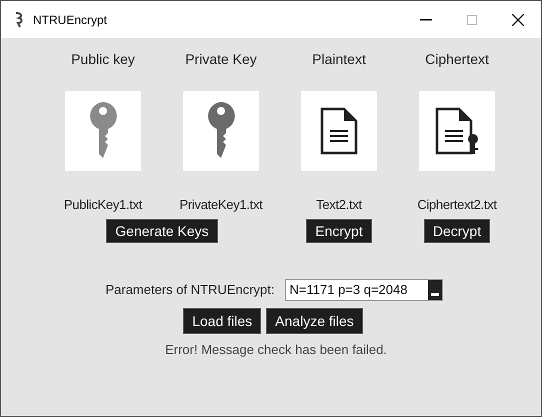 Image resolution: width=542 pixels, height=417 pixels. I want to click on file-name: Text2.txt, so click(339, 205).